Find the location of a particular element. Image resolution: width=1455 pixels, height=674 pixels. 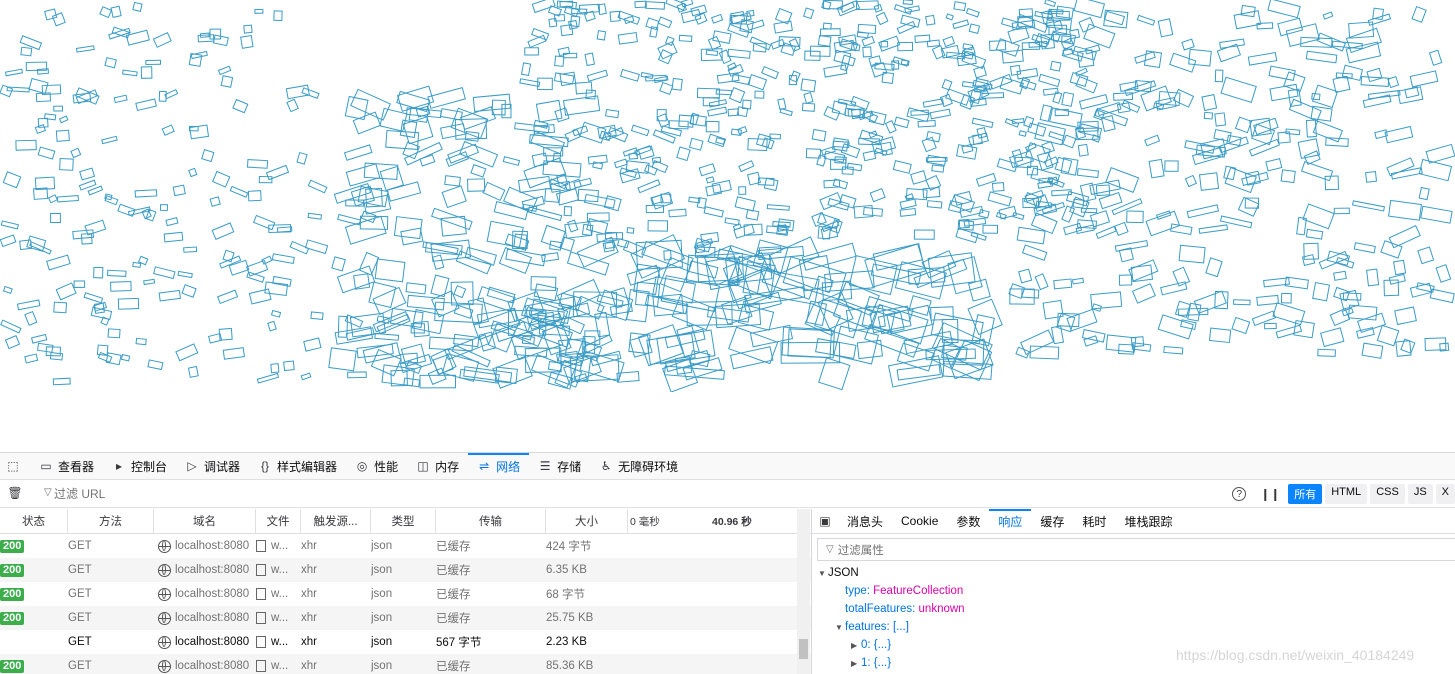

detail-tab-4: 缓存 is located at coordinates (1052, 521).